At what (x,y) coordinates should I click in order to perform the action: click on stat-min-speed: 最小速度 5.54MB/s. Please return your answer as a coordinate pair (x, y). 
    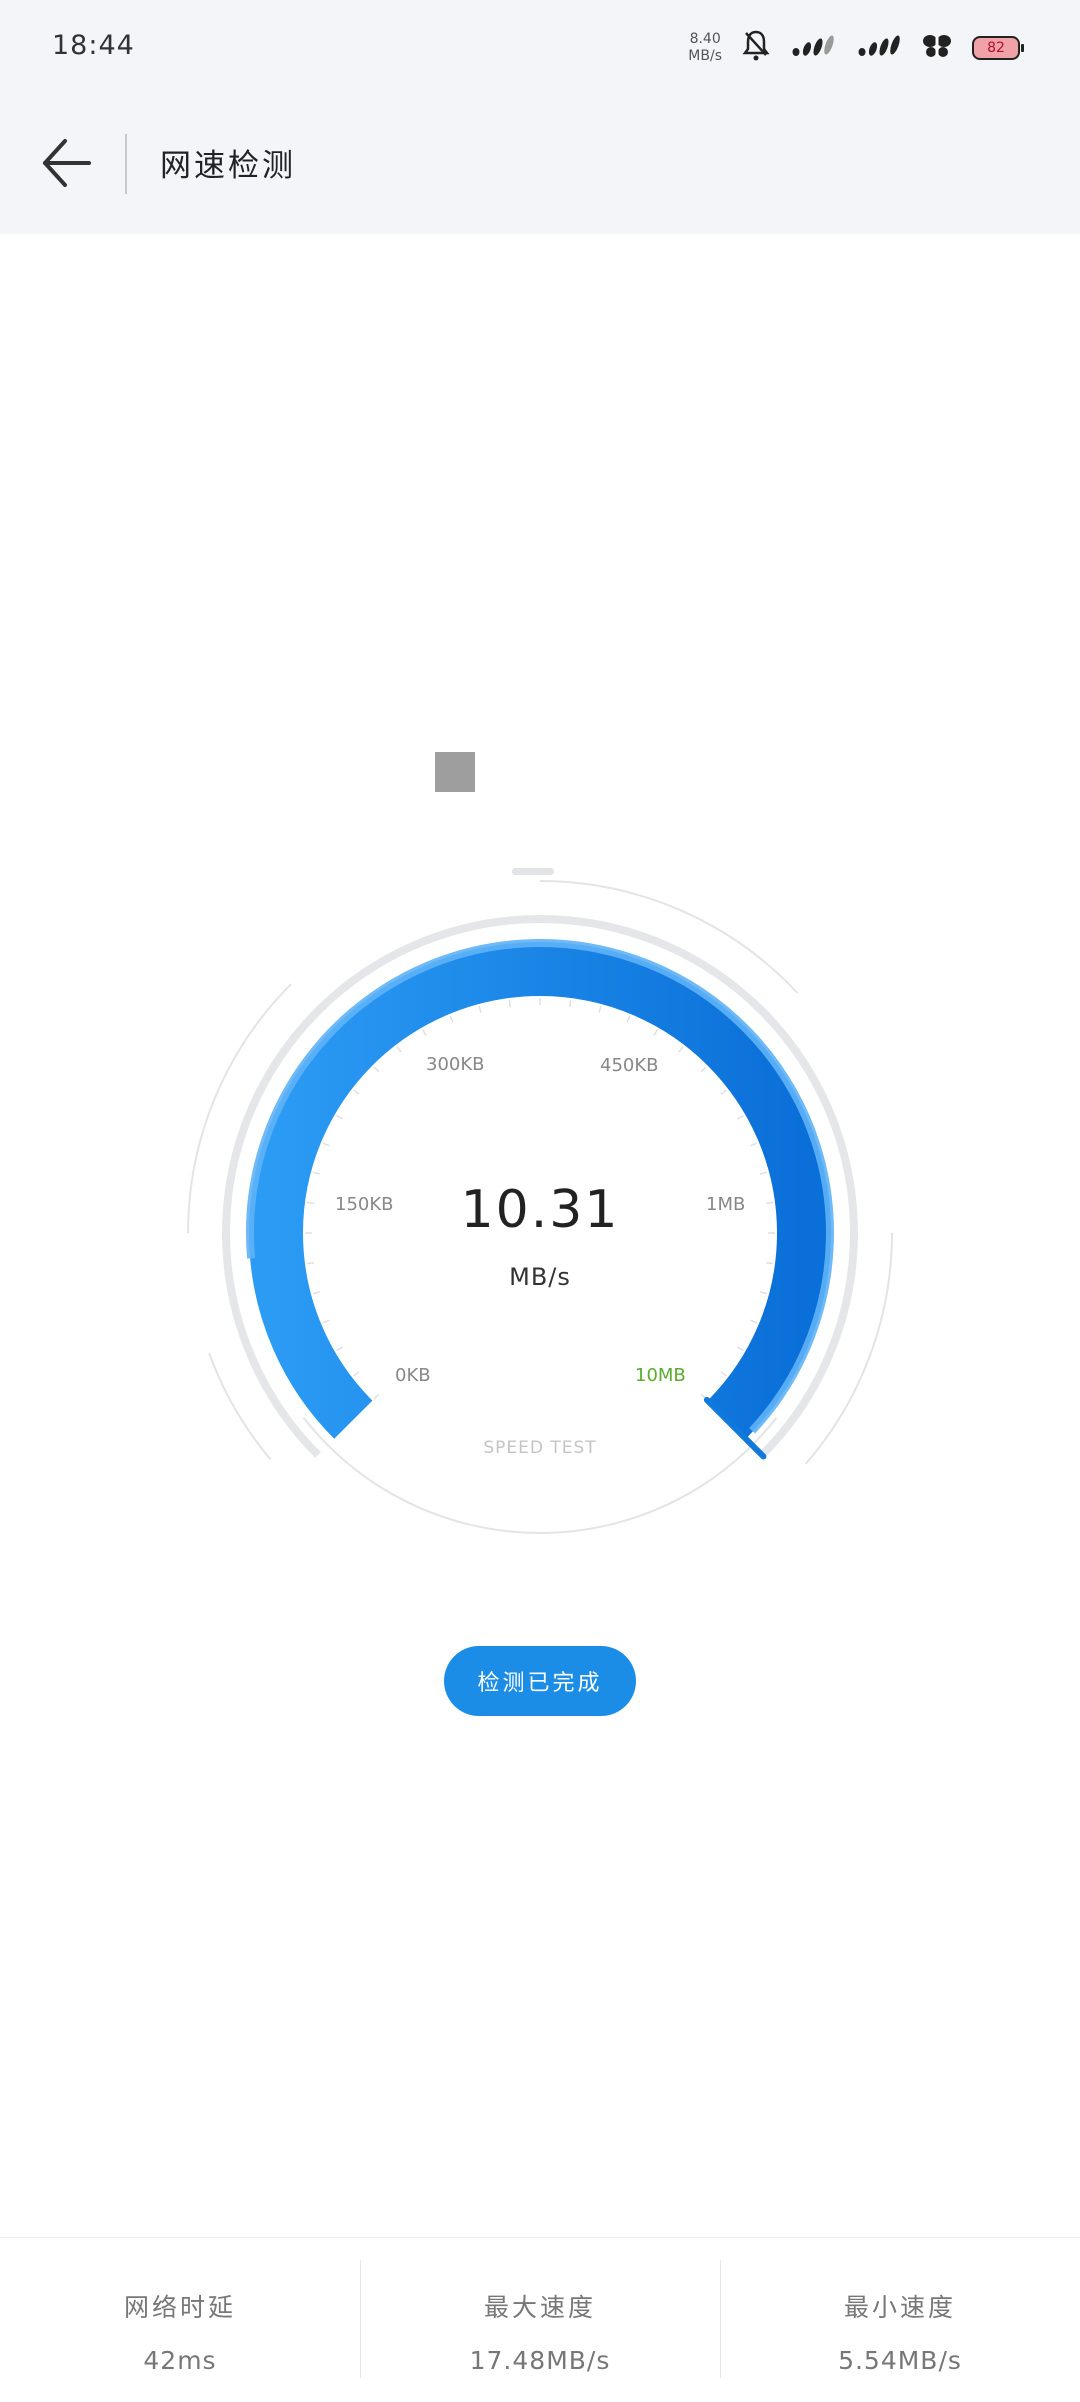
    Looking at the image, I should click on (900, 2320).